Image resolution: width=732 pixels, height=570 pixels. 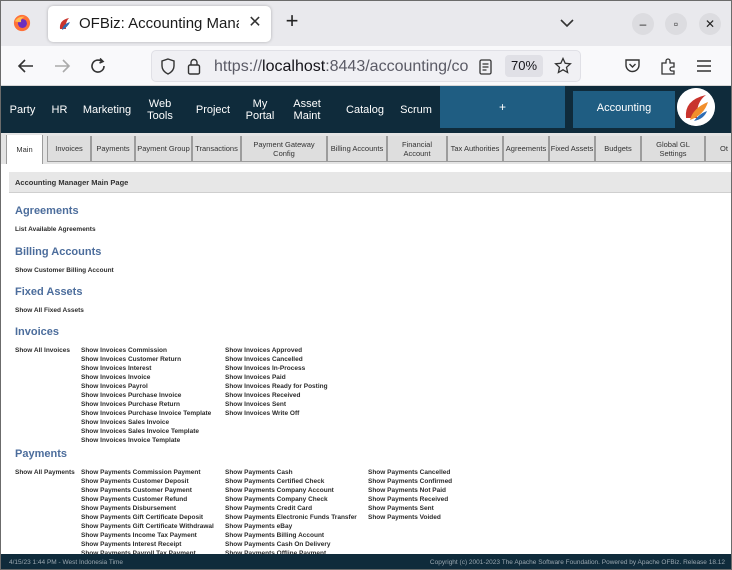 I want to click on invoice-type-link: Show Invoices Customer Return, so click(x=131, y=359).